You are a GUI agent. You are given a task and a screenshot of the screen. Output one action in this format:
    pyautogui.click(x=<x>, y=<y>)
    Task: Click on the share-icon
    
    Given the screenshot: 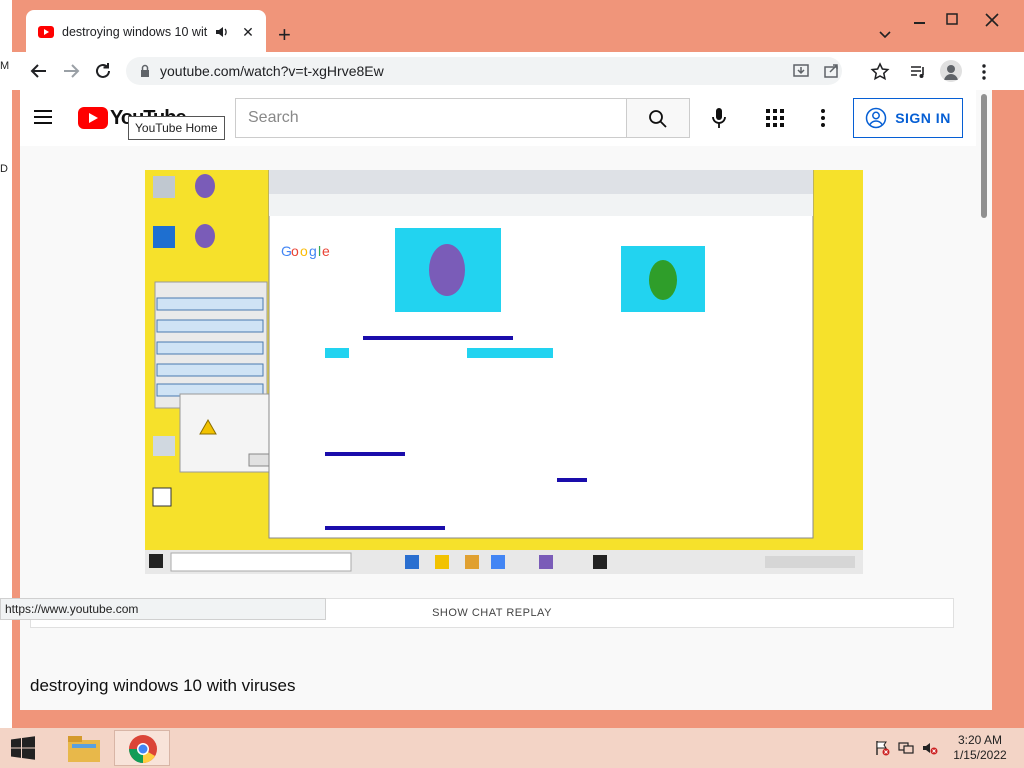 What is the action you would take?
    pyautogui.click(x=831, y=71)
    